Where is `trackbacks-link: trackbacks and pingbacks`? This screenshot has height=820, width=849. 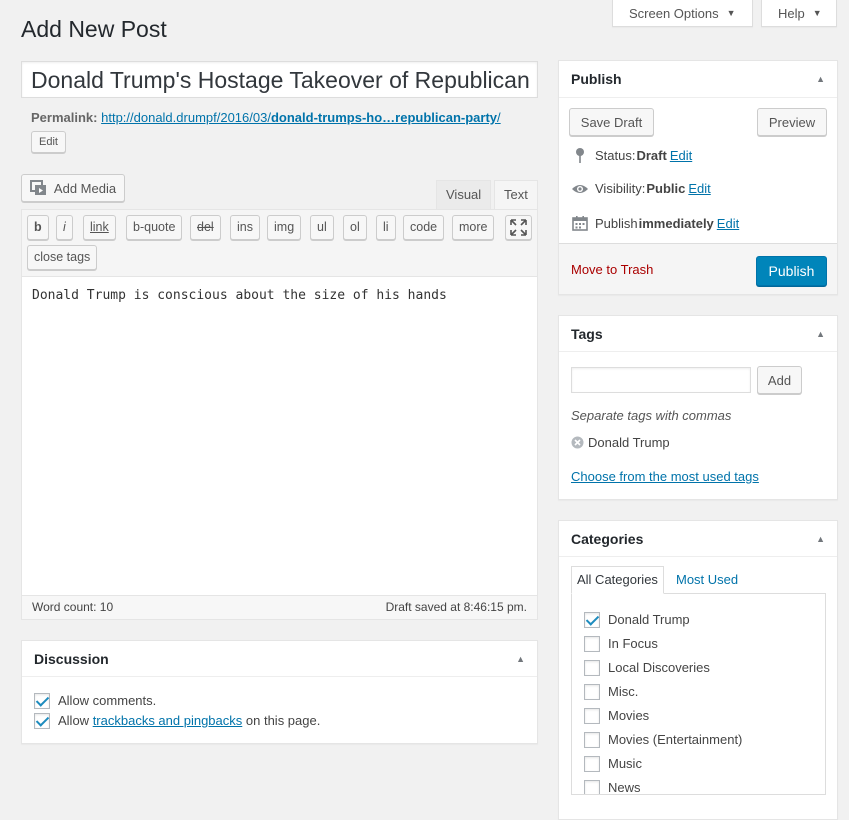
trackbacks-link: trackbacks and pingbacks is located at coordinates (168, 720).